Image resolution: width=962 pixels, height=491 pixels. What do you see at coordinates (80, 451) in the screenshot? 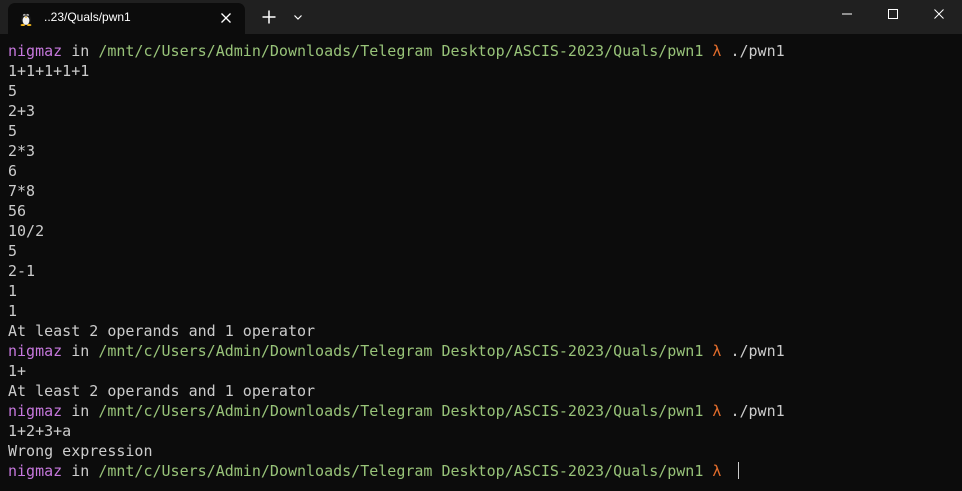
I see `output-line: Wrong expression` at bounding box center [80, 451].